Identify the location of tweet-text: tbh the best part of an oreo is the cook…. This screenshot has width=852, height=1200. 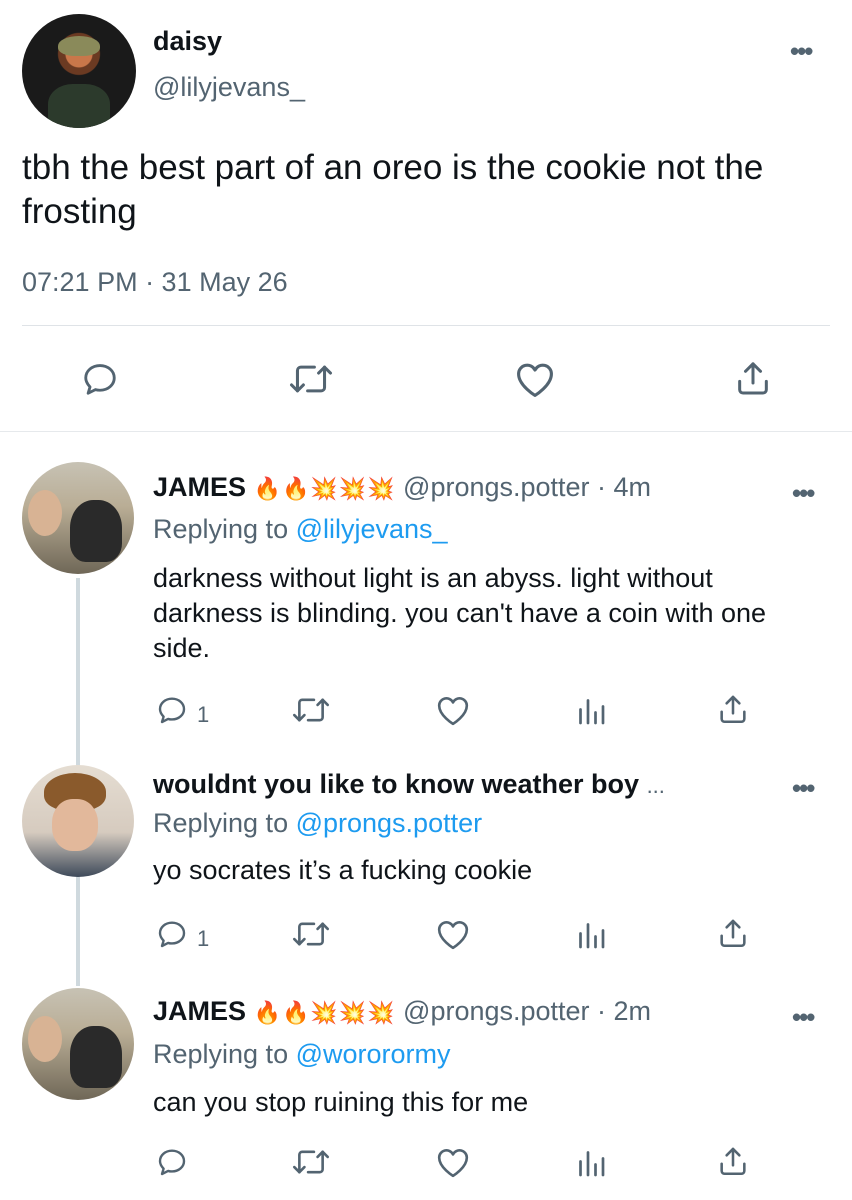
(393, 189).